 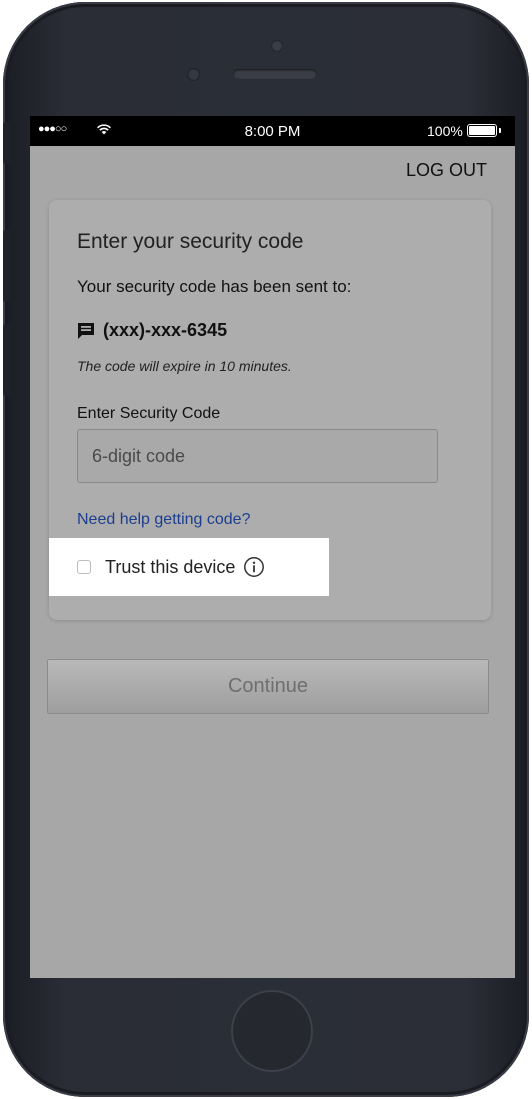 What do you see at coordinates (86, 330) in the screenshot?
I see `message-icon` at bounding box center [86, 330].